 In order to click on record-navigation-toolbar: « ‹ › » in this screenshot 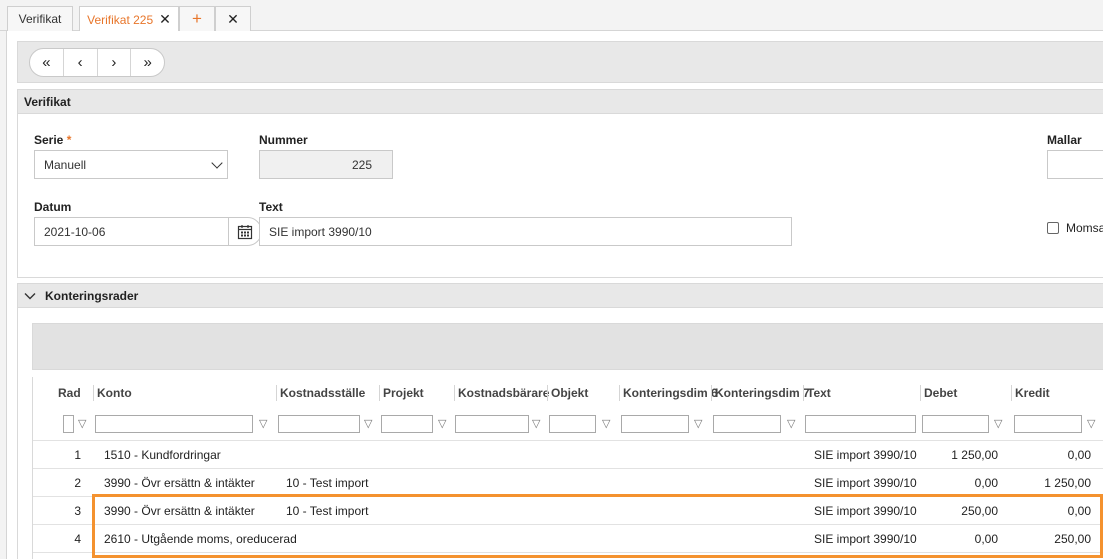, I will do `click(560, 62)`.